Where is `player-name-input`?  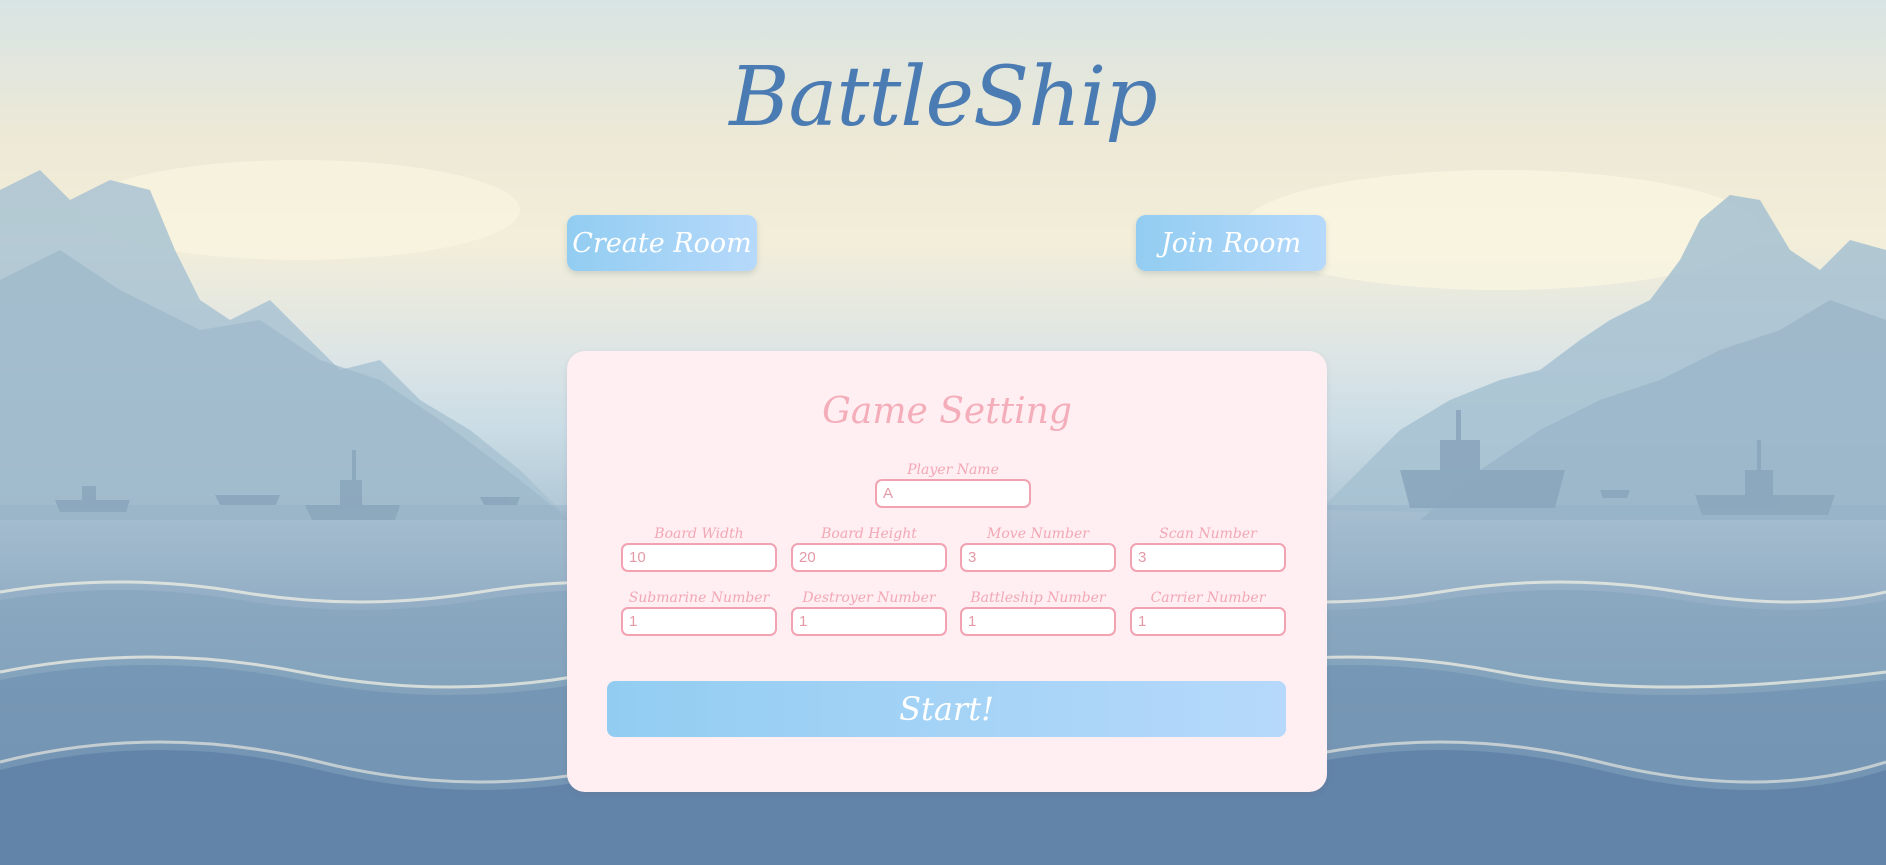
player-name-input is located at coordinates (953, 493).